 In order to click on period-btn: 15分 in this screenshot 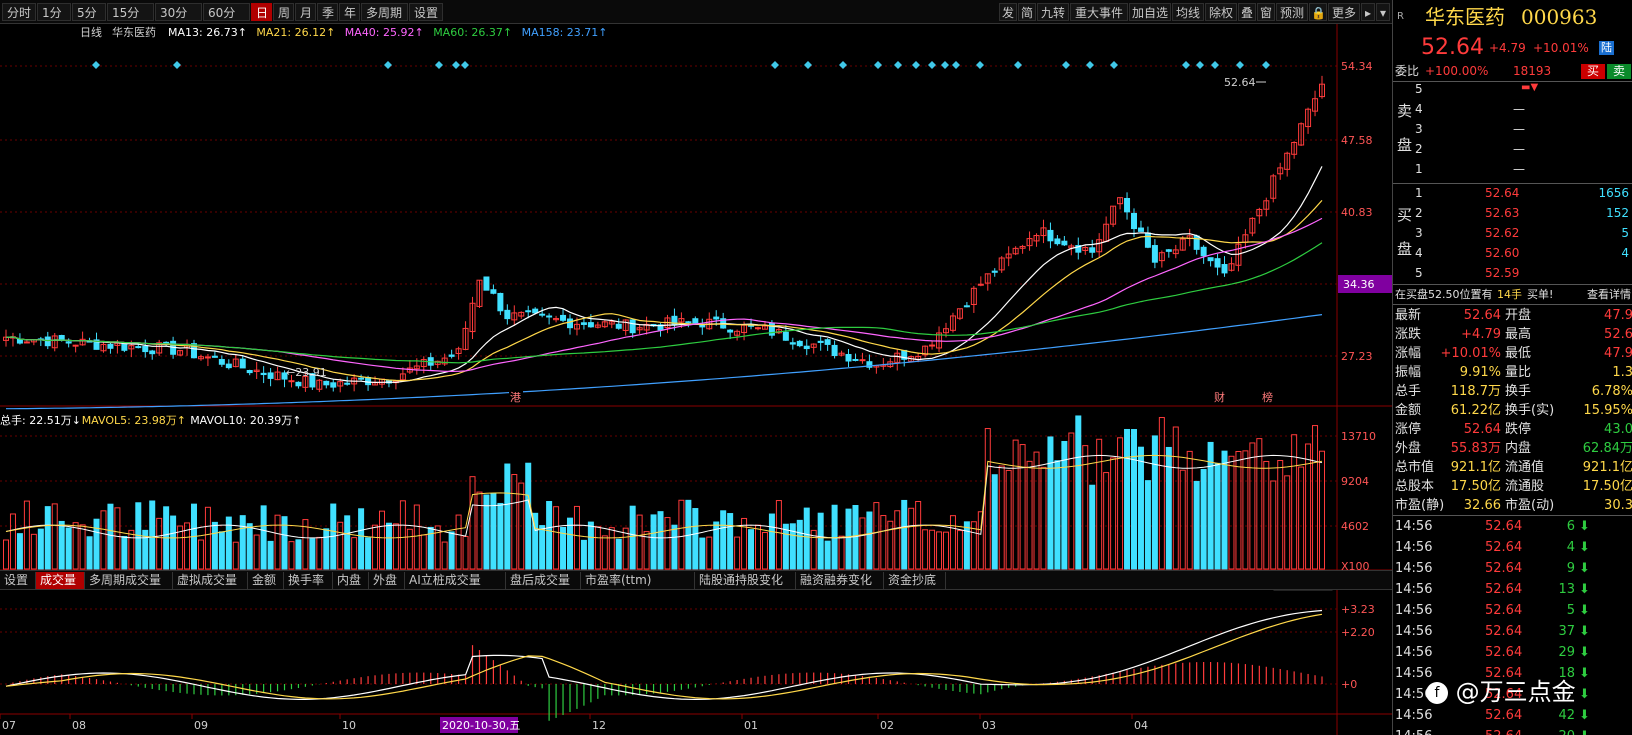, I will do `click(130, 12)`.